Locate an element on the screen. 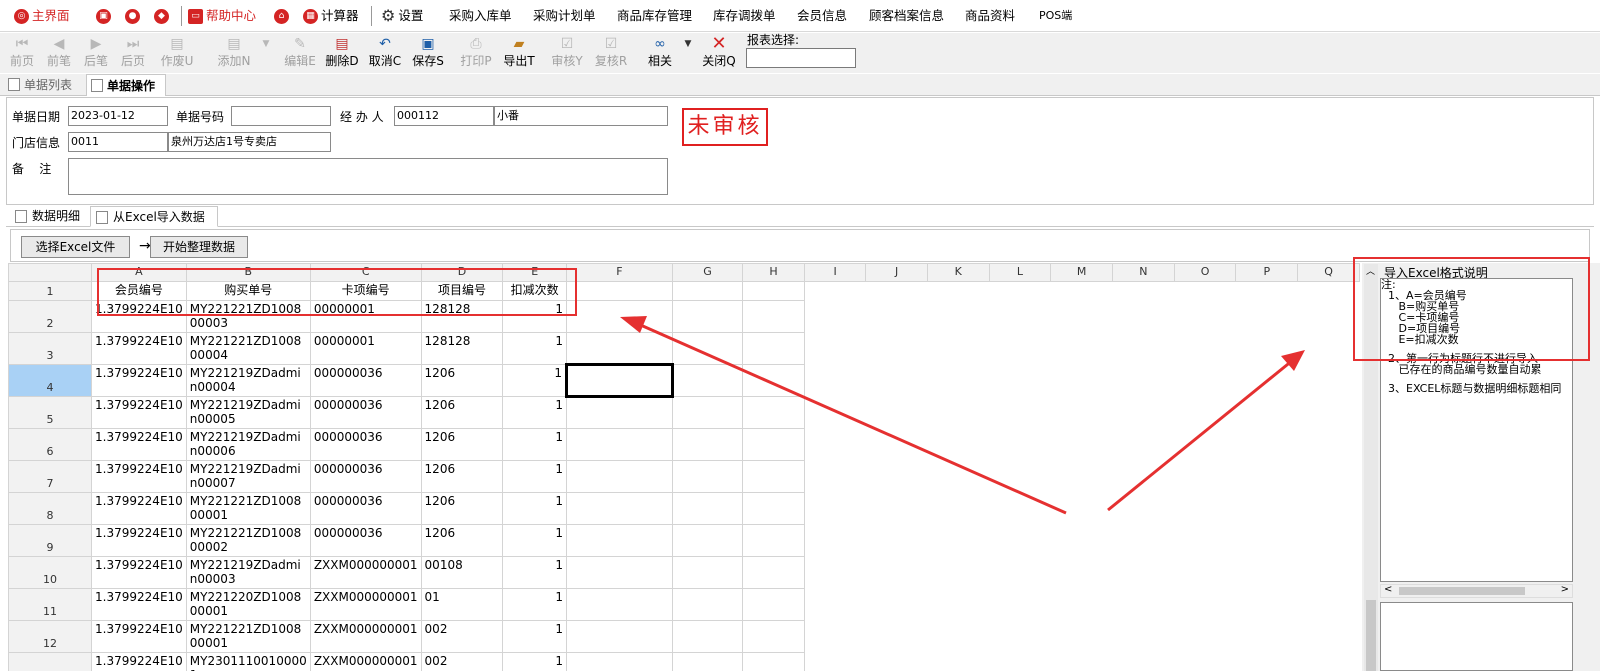 The height and width of the screenshot is (671, 1600). annotation-arrows is located at coordinates (962, 415).